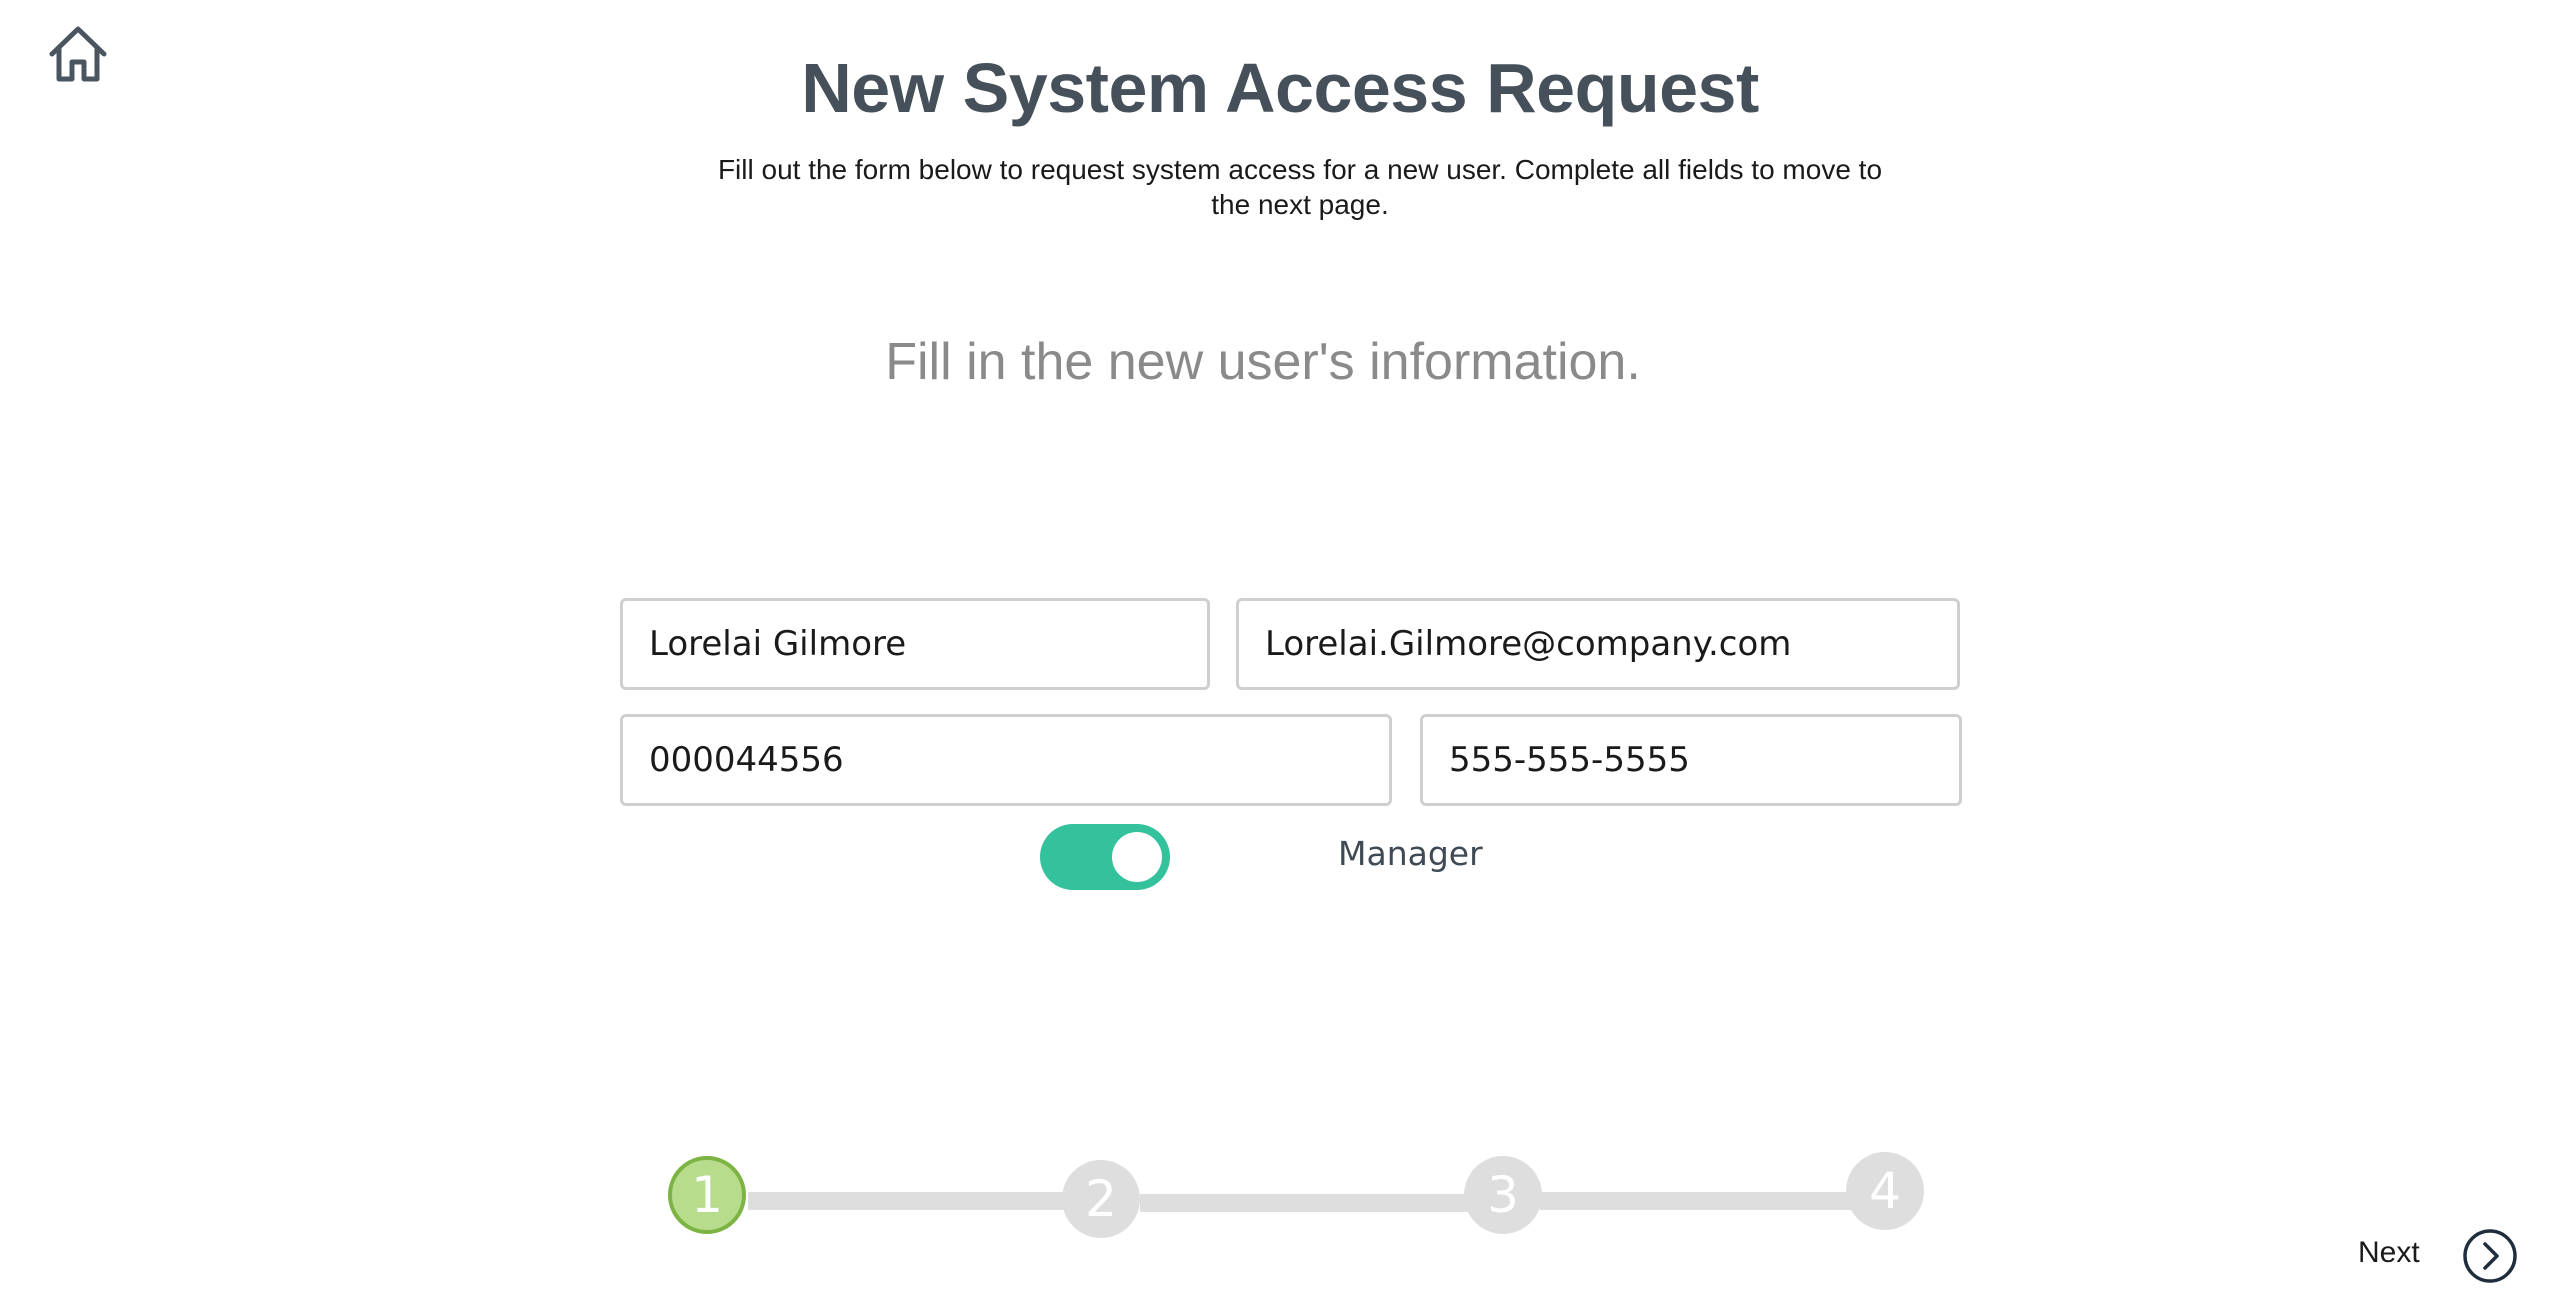  I want to click on manager-toggle, so click(1105, 857).